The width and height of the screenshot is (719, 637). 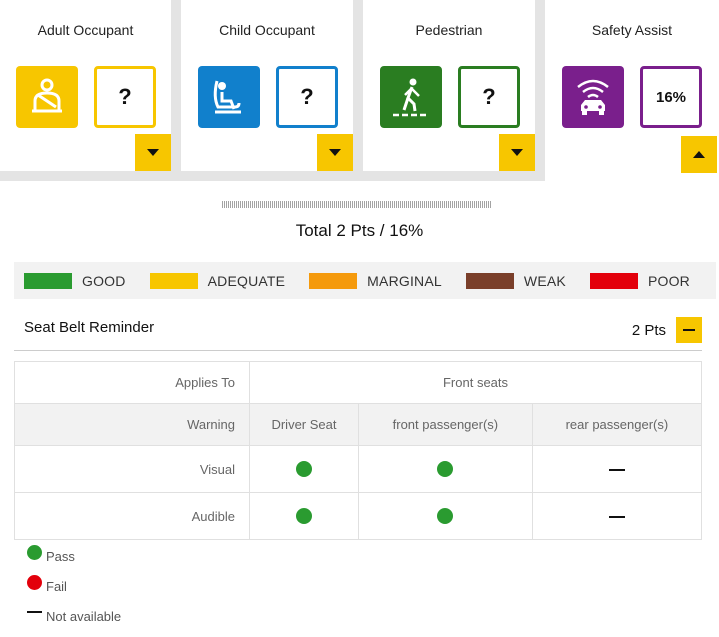 I want to click on car-sensor-icon, so click(x=593, y=97).